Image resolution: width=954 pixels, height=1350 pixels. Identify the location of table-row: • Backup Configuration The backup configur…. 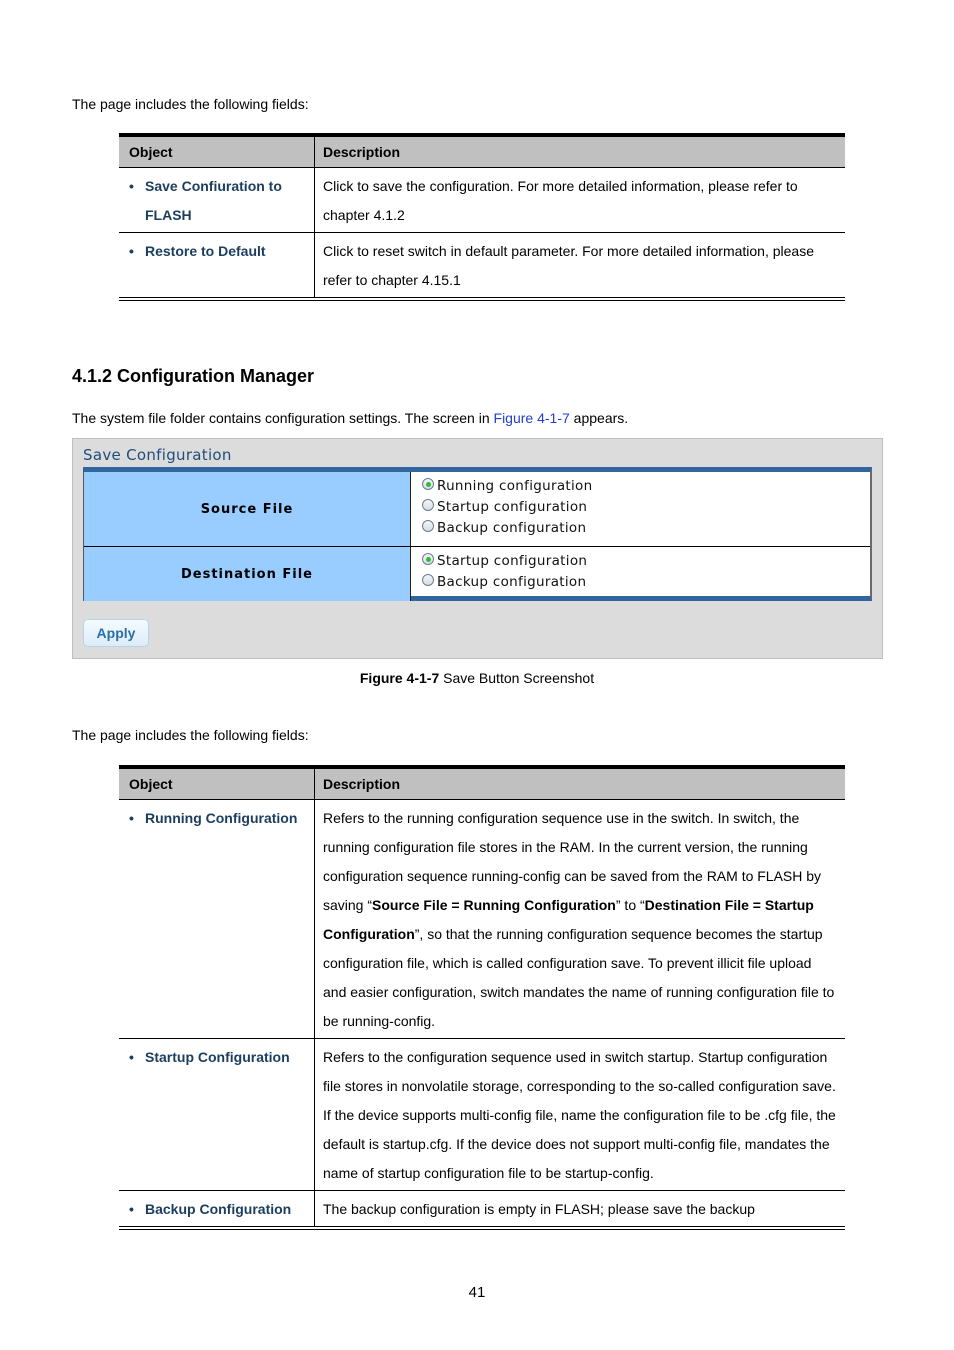
(482, 1210).